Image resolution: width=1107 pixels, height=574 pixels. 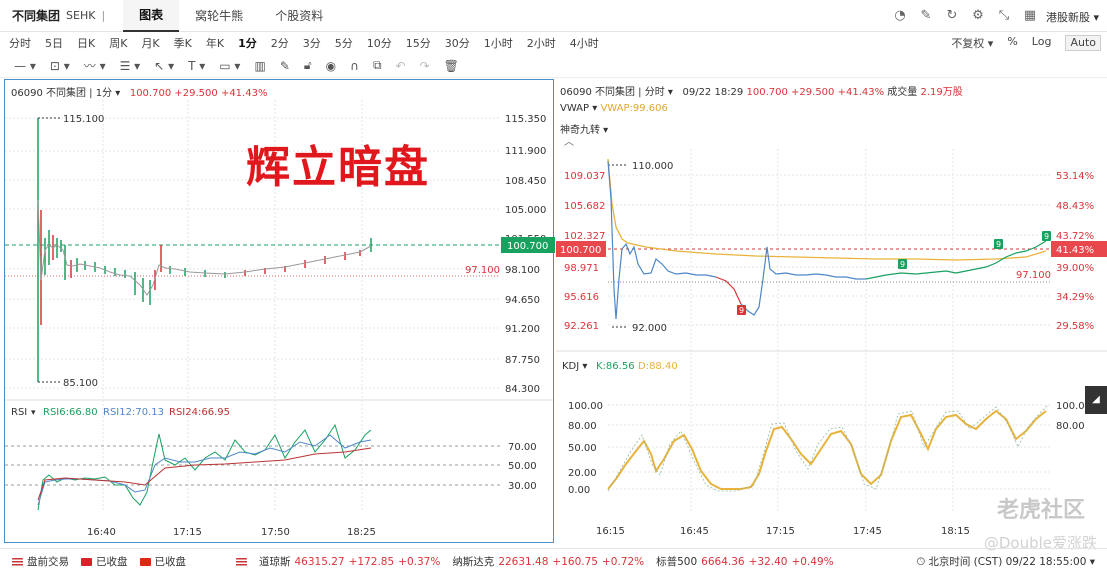 I want to click on axis-tick: 94.650, so click(x=522, y=300).